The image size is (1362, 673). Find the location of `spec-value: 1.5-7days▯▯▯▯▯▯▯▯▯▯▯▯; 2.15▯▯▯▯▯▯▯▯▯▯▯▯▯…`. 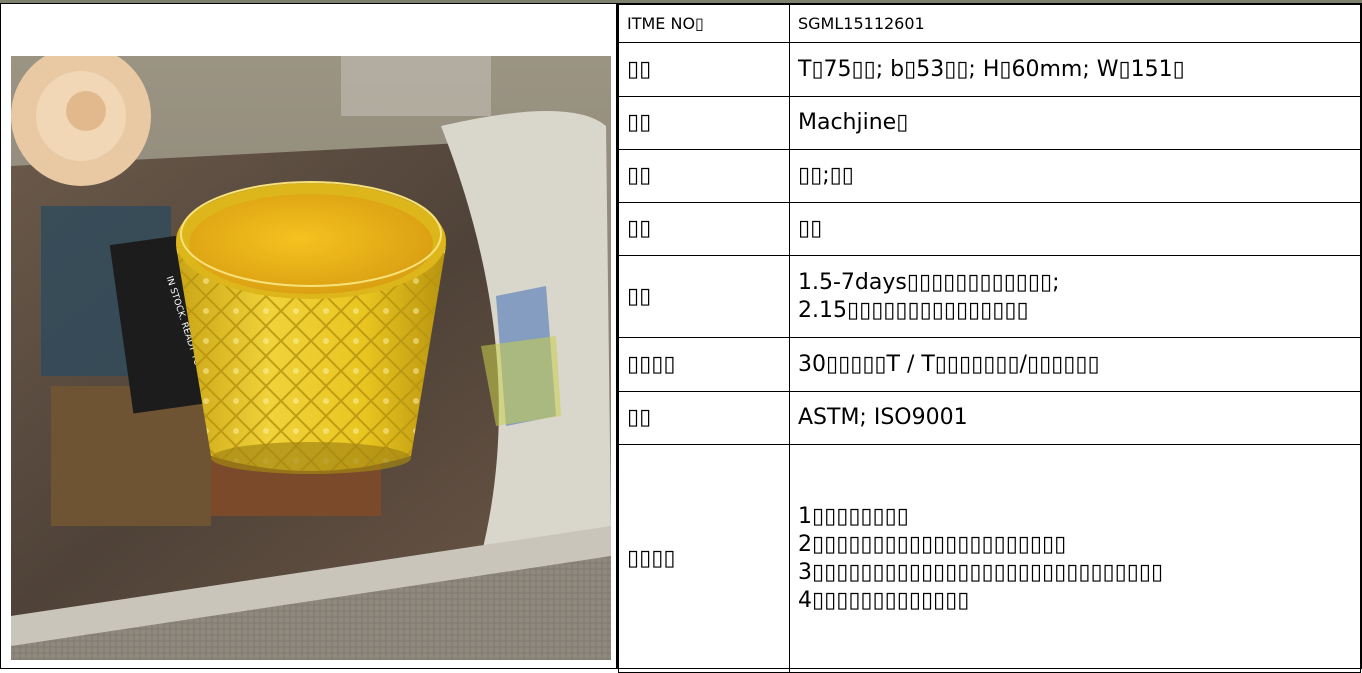

spec-value: 1.5-7days▯▯▯▯▯▯▯▯▯▯▯▯; 2.15▯▯▯▯▯▯▯▯▯▯▯▯▯… is located at coordinates (1075, 296).